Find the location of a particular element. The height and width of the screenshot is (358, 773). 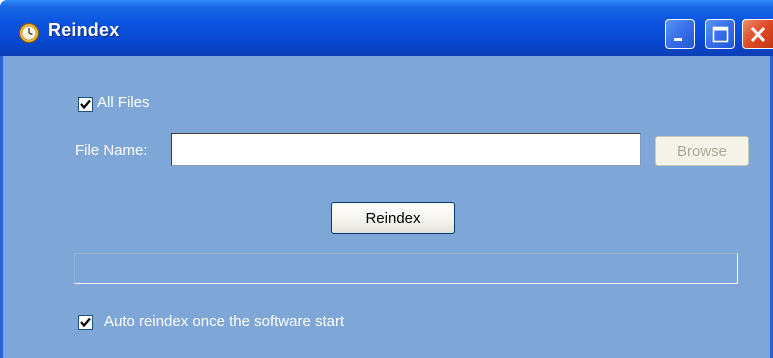

clock-icon is located at coordinates (29, 33).